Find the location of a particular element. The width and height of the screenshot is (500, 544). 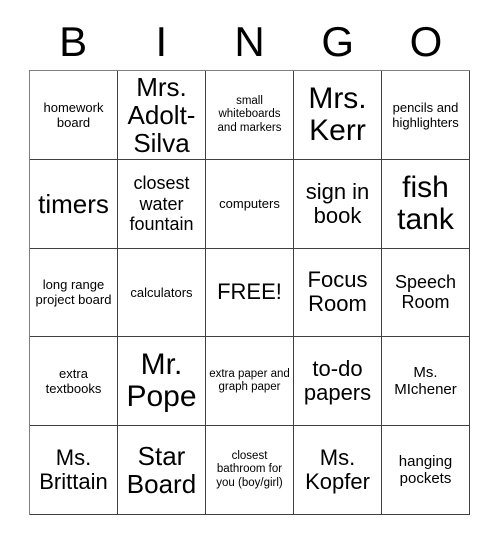

bingo-cell-label: homework board is located at coordinates (73, 114).